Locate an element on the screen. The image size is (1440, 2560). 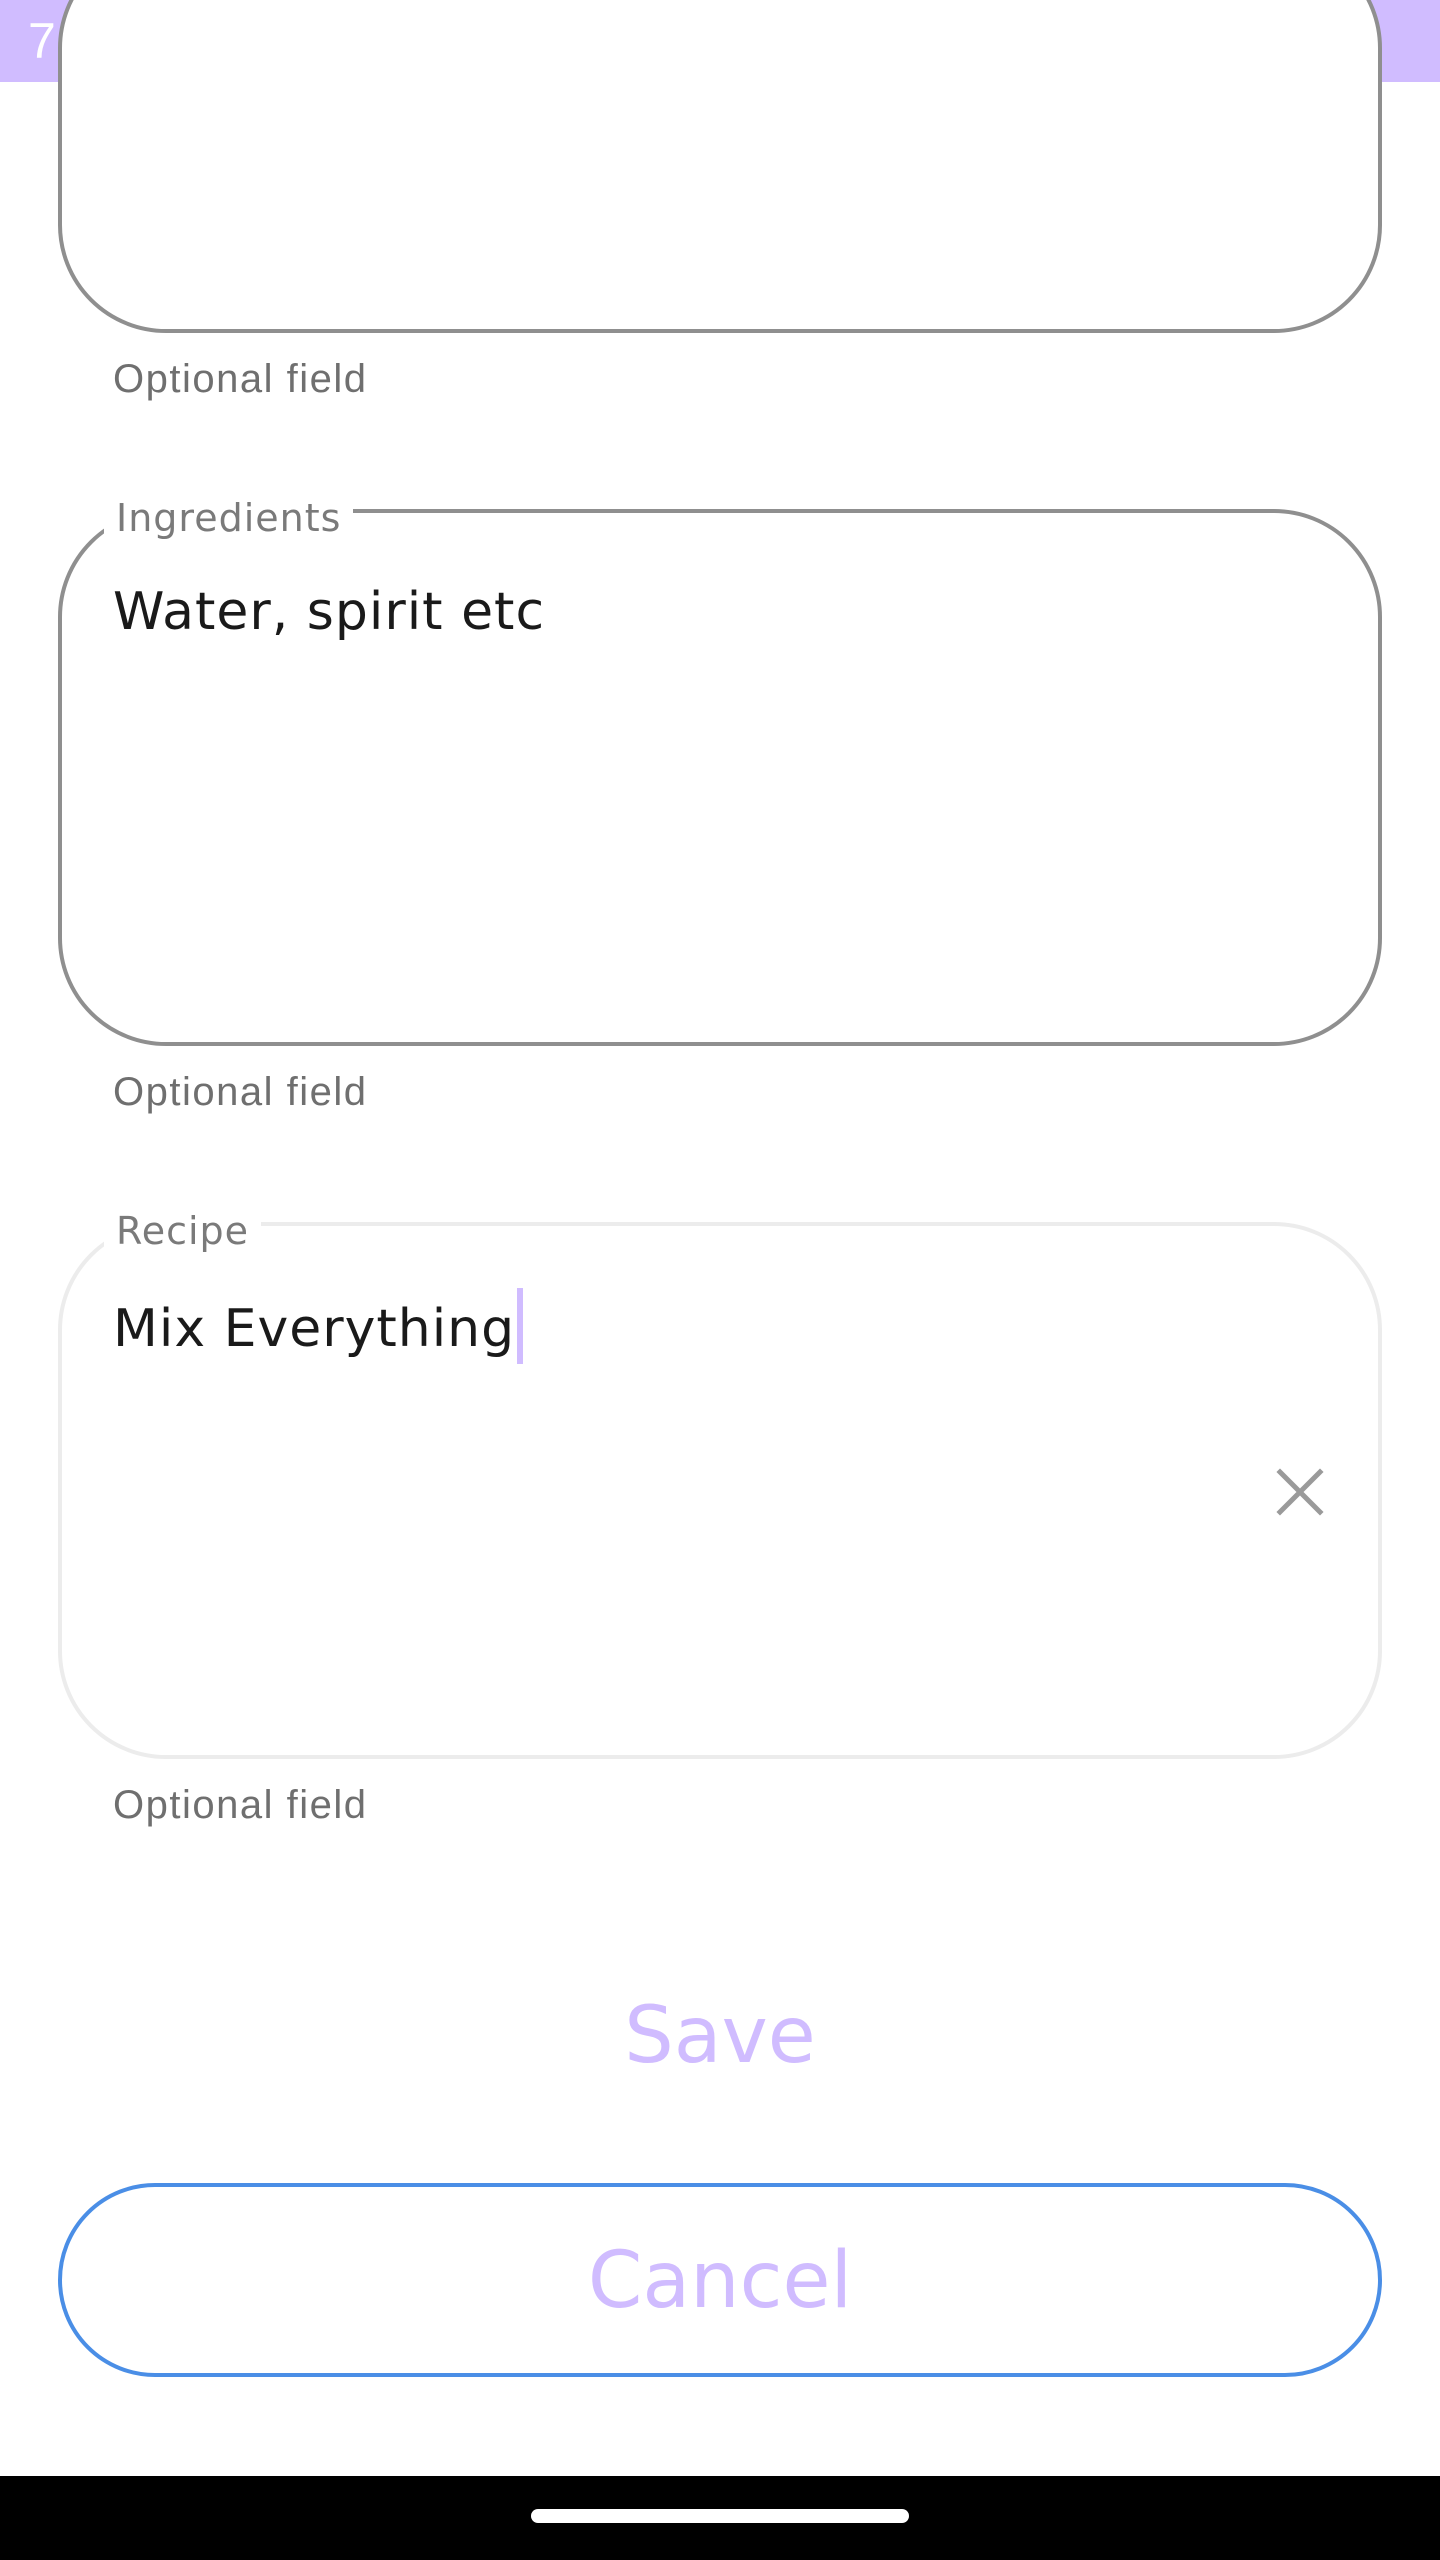
ingredients-helper-text: Optional field is located at coordinates (240, 1092).